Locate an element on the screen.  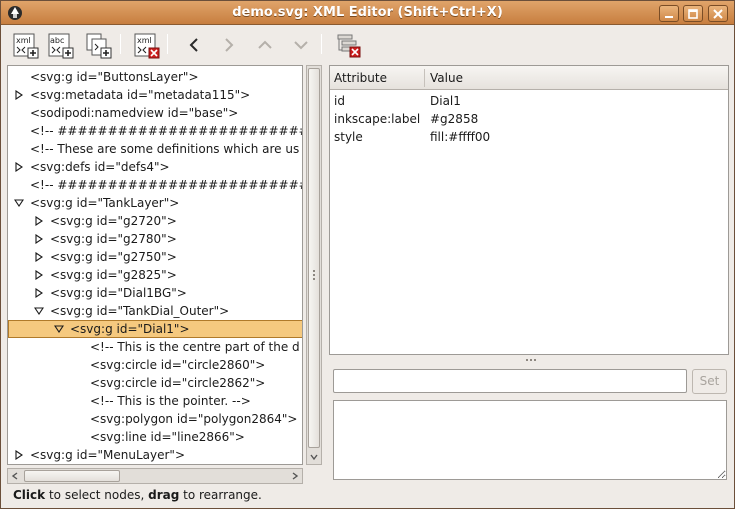
status-end-text: to rearrange. is located at coordinates (220, 495).